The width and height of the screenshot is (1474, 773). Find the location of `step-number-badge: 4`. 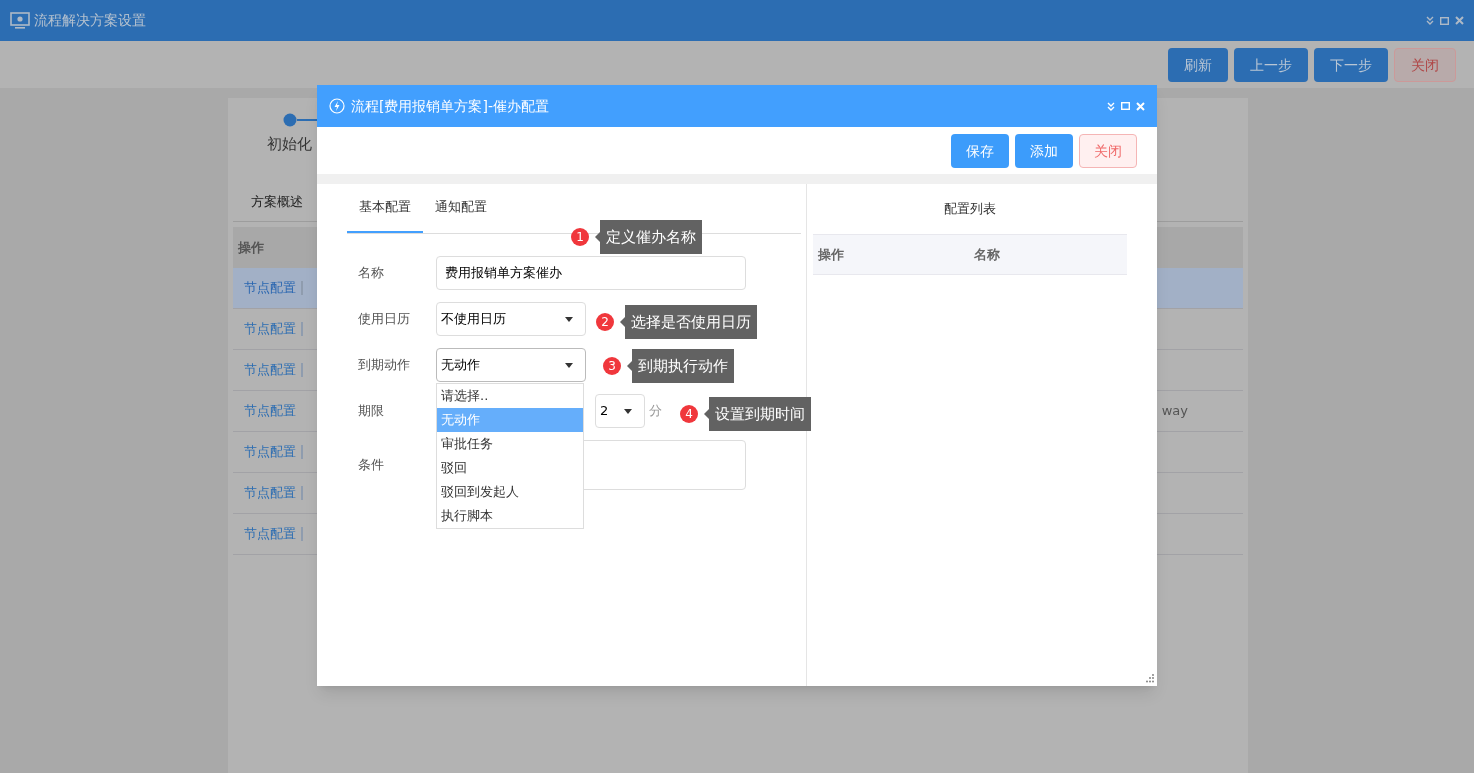

step-number-badge: 4 is located at coordinates (689, 414).